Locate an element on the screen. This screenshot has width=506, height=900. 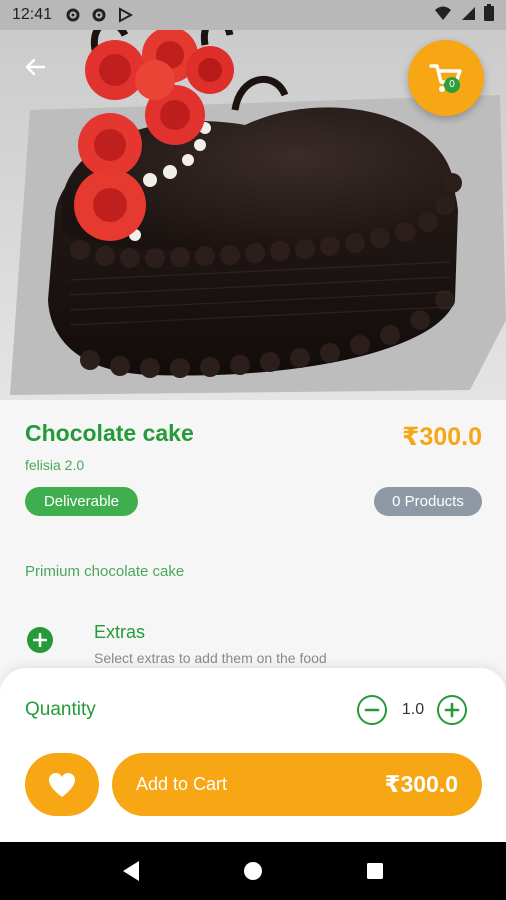
back-button is located at coordinates (35, 67).